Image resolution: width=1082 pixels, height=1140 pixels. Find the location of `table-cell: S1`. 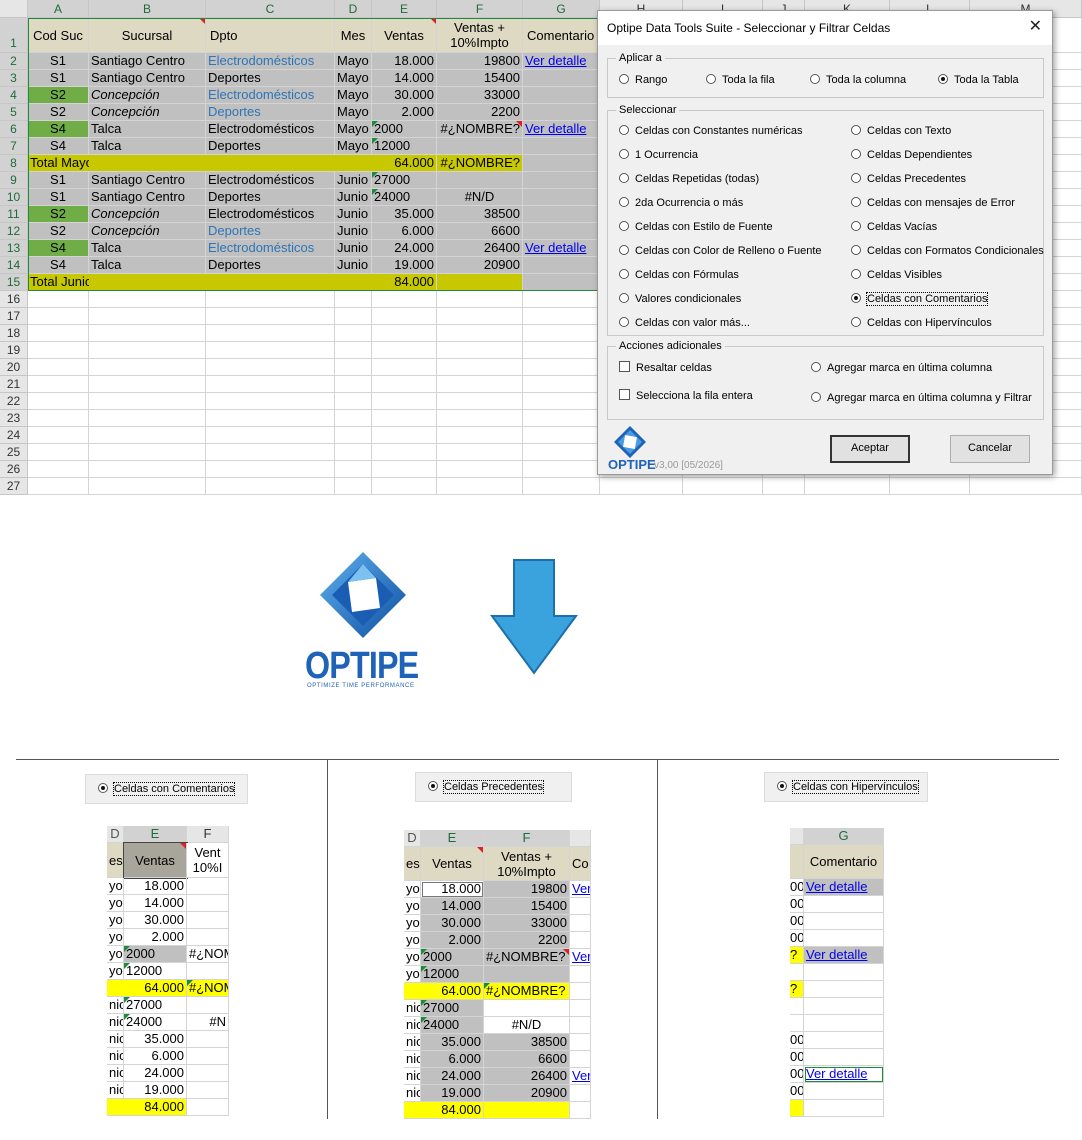

table-cell: S1 is located at coordinates (58, 61).